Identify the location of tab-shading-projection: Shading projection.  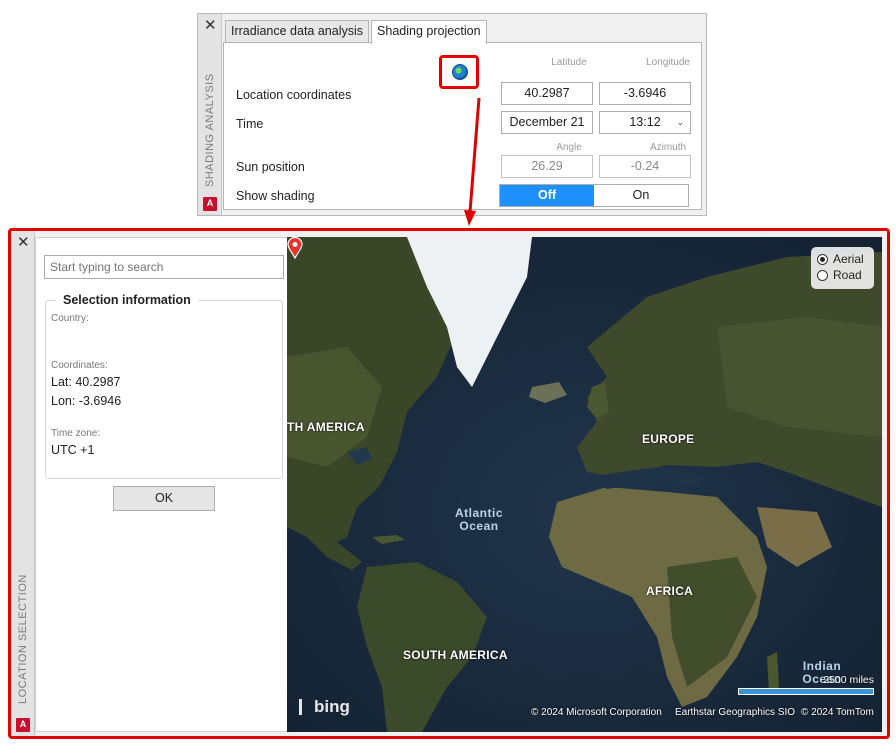
(429, 32).